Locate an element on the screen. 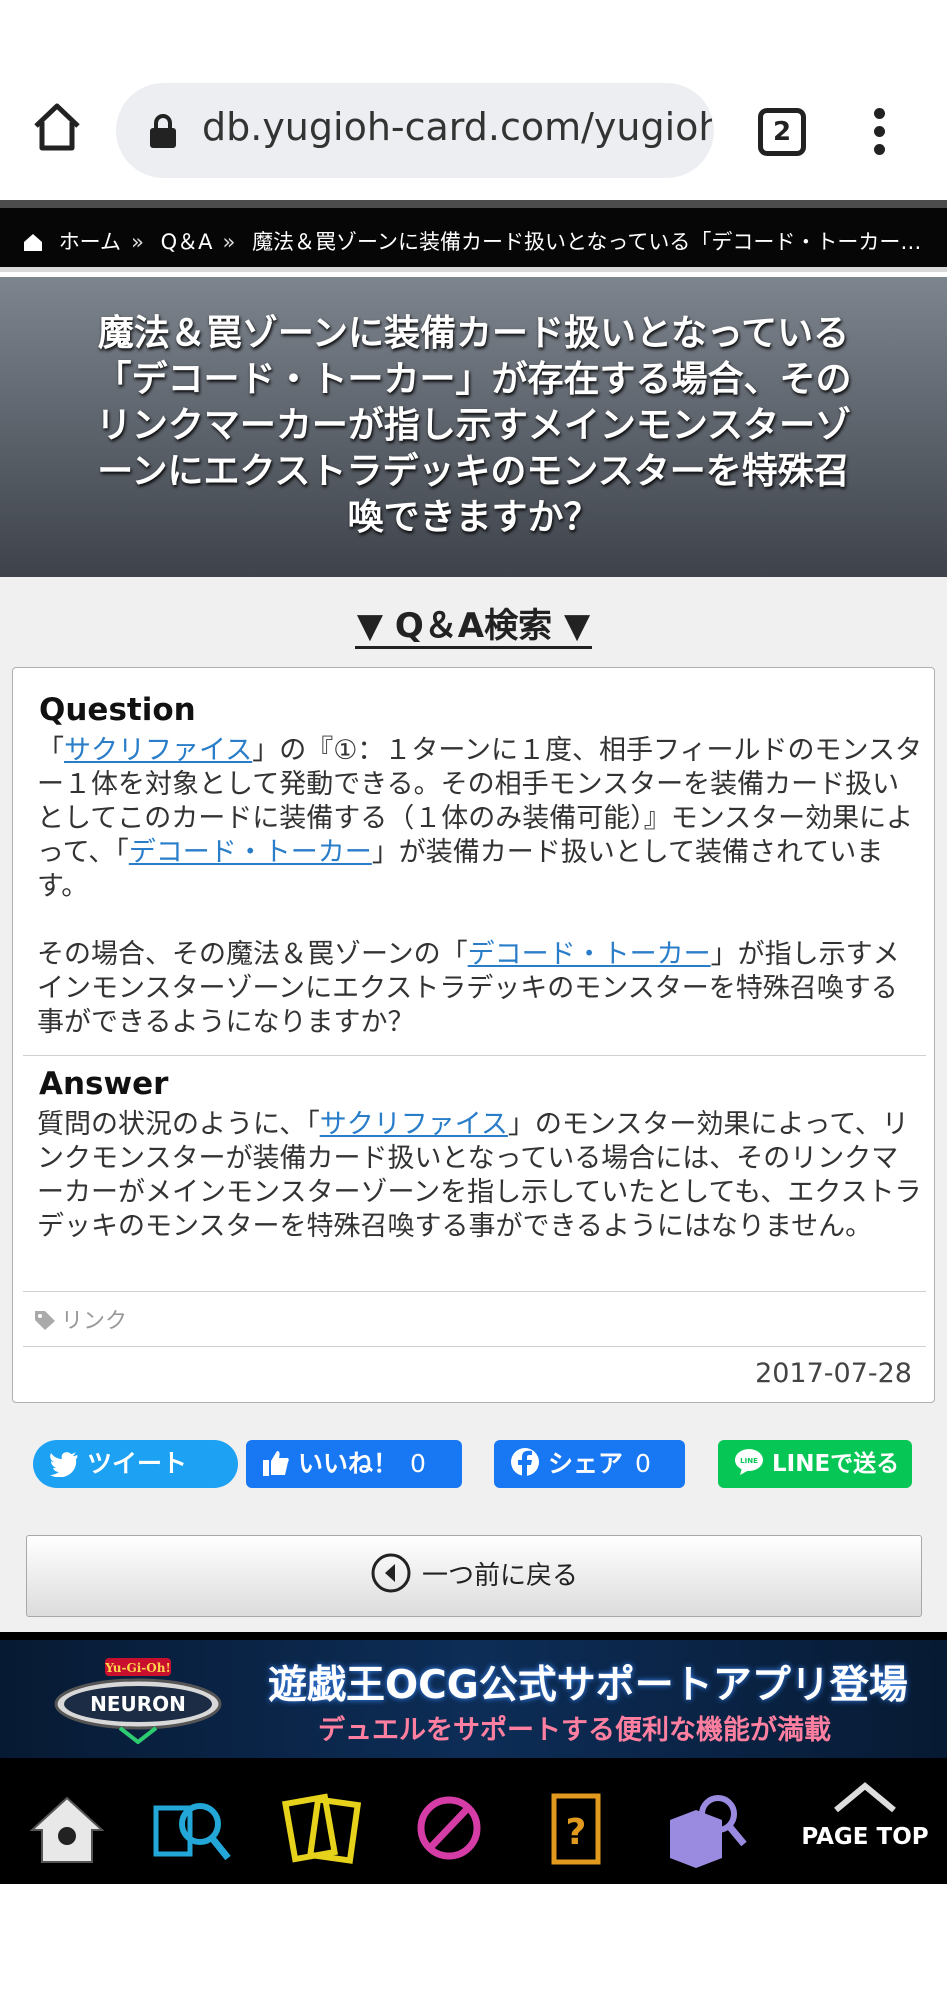  line-share-label: LINEで送る is located at coordinates (835, 1464).